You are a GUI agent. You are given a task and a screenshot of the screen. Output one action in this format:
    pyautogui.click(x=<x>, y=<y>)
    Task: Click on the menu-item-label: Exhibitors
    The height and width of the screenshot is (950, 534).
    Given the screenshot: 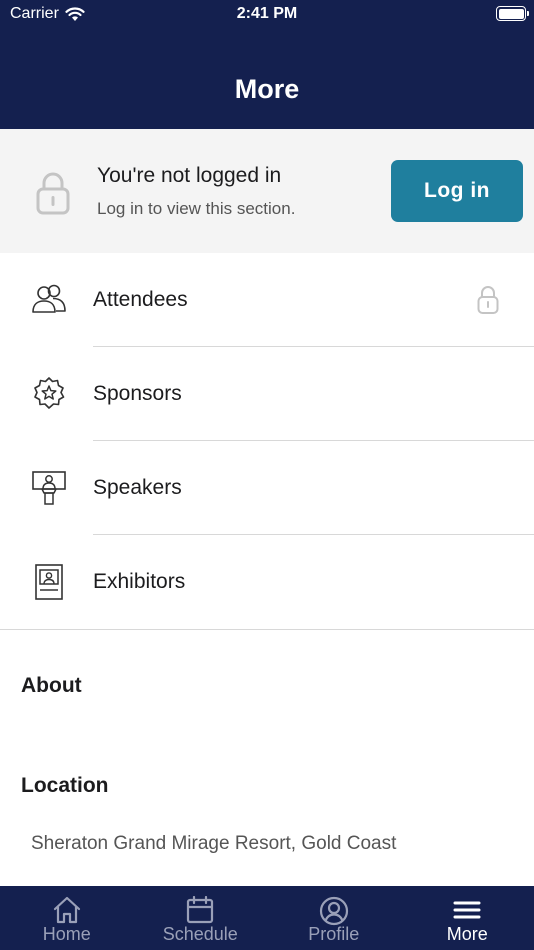 What is the action you would take?
    pyautogui.click(x=139, y=581)
    